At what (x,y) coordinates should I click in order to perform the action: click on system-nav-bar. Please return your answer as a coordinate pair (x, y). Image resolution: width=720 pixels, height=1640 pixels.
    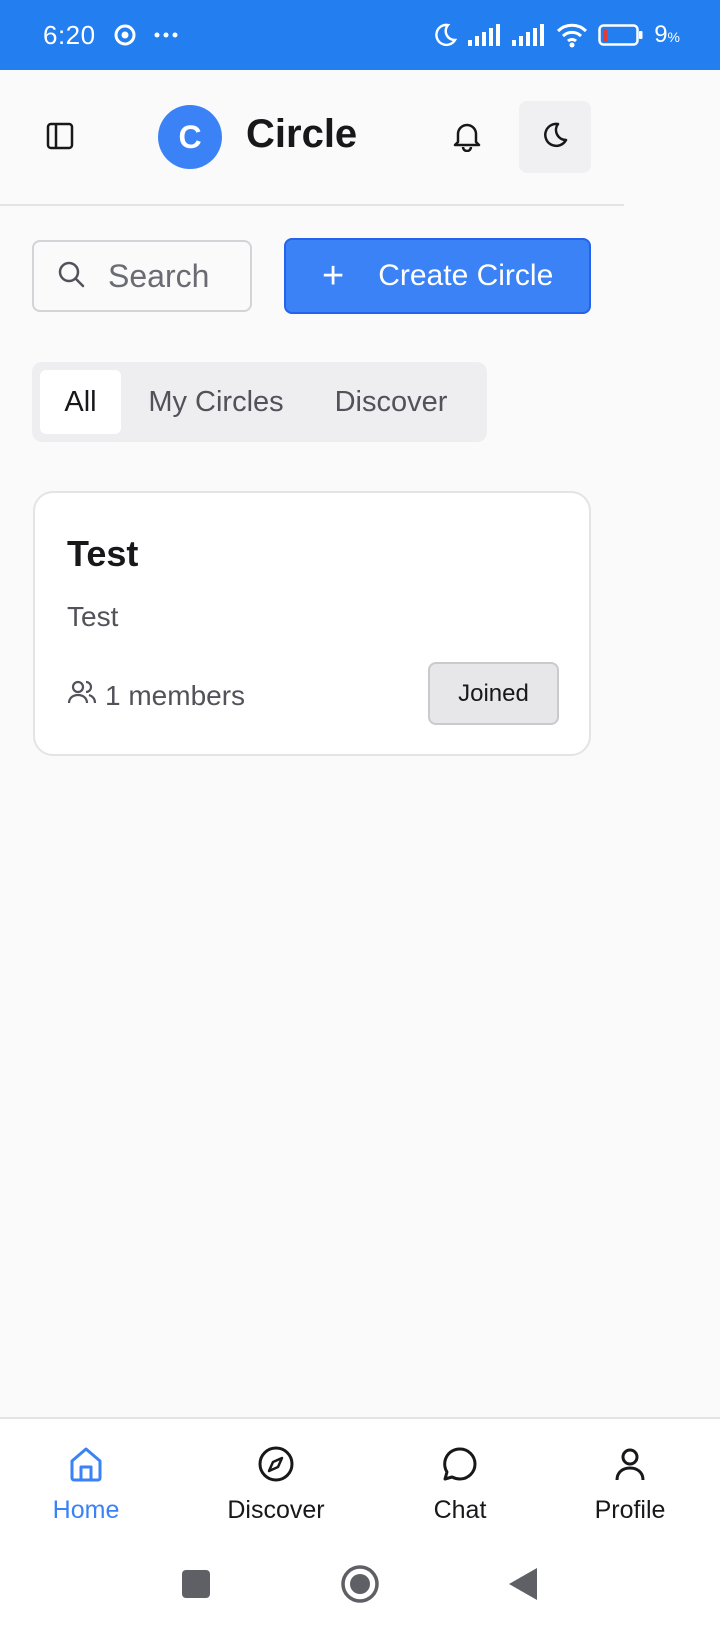
    Looking at the image, I should click on (360, 1585).